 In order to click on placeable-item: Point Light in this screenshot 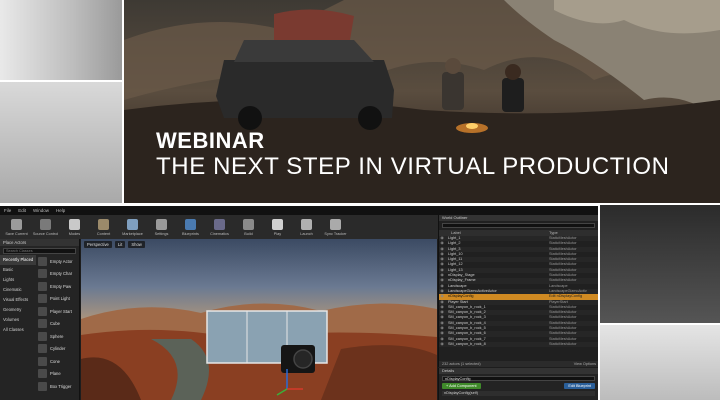, I will do `click(58, 299)`.